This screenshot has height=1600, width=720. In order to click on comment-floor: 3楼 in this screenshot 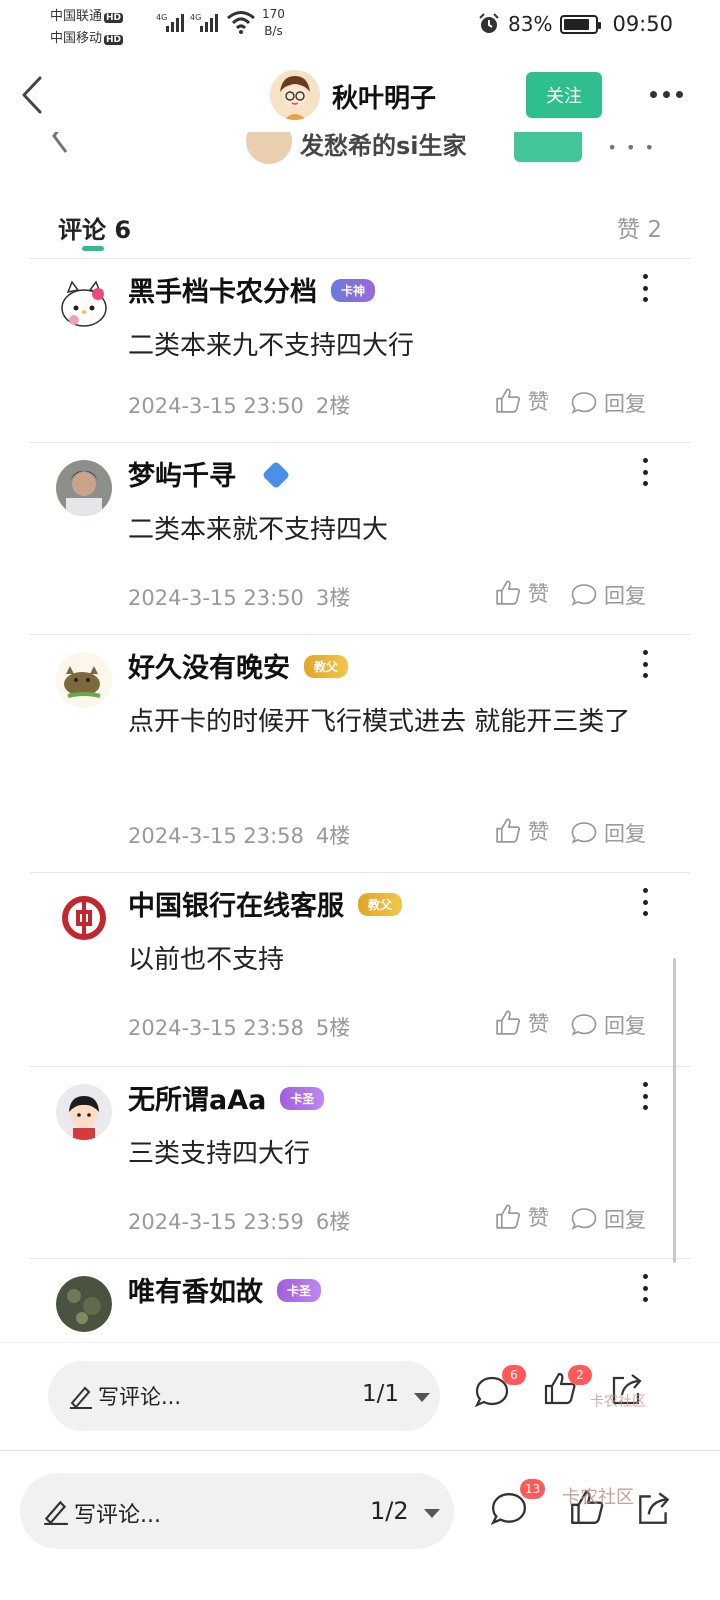, I will do `click(333, 598)`.